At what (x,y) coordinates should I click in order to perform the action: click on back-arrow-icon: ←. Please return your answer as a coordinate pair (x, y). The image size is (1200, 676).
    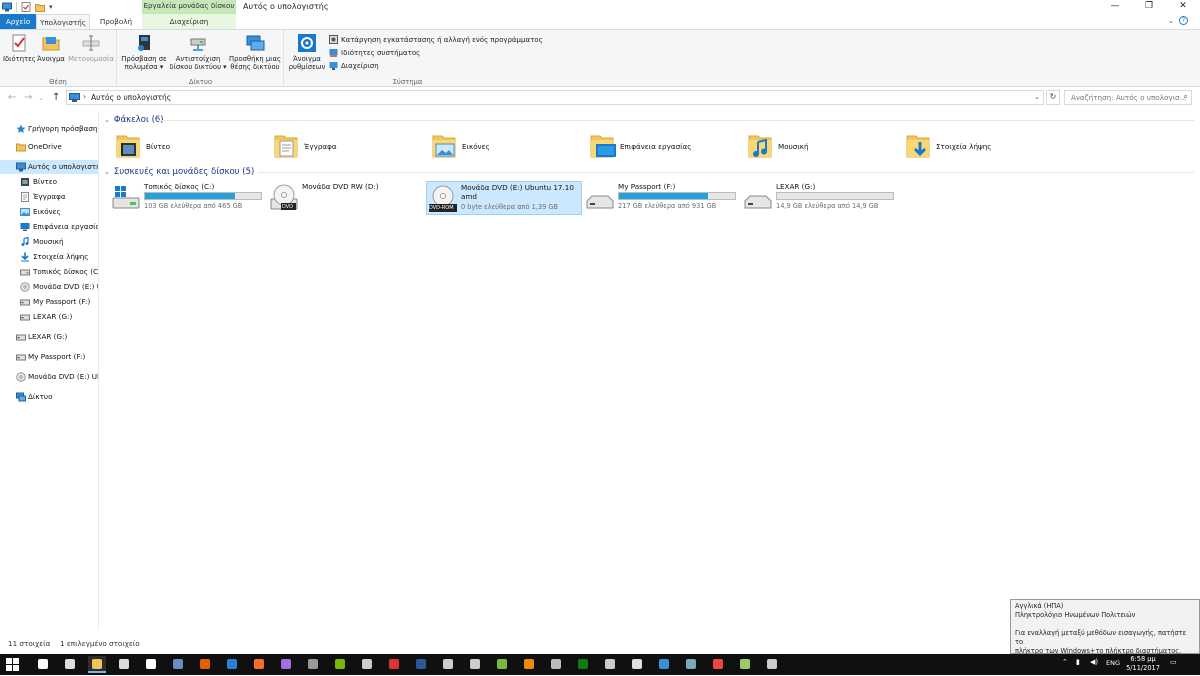
    Looking at the image, I should click on (12, 97).